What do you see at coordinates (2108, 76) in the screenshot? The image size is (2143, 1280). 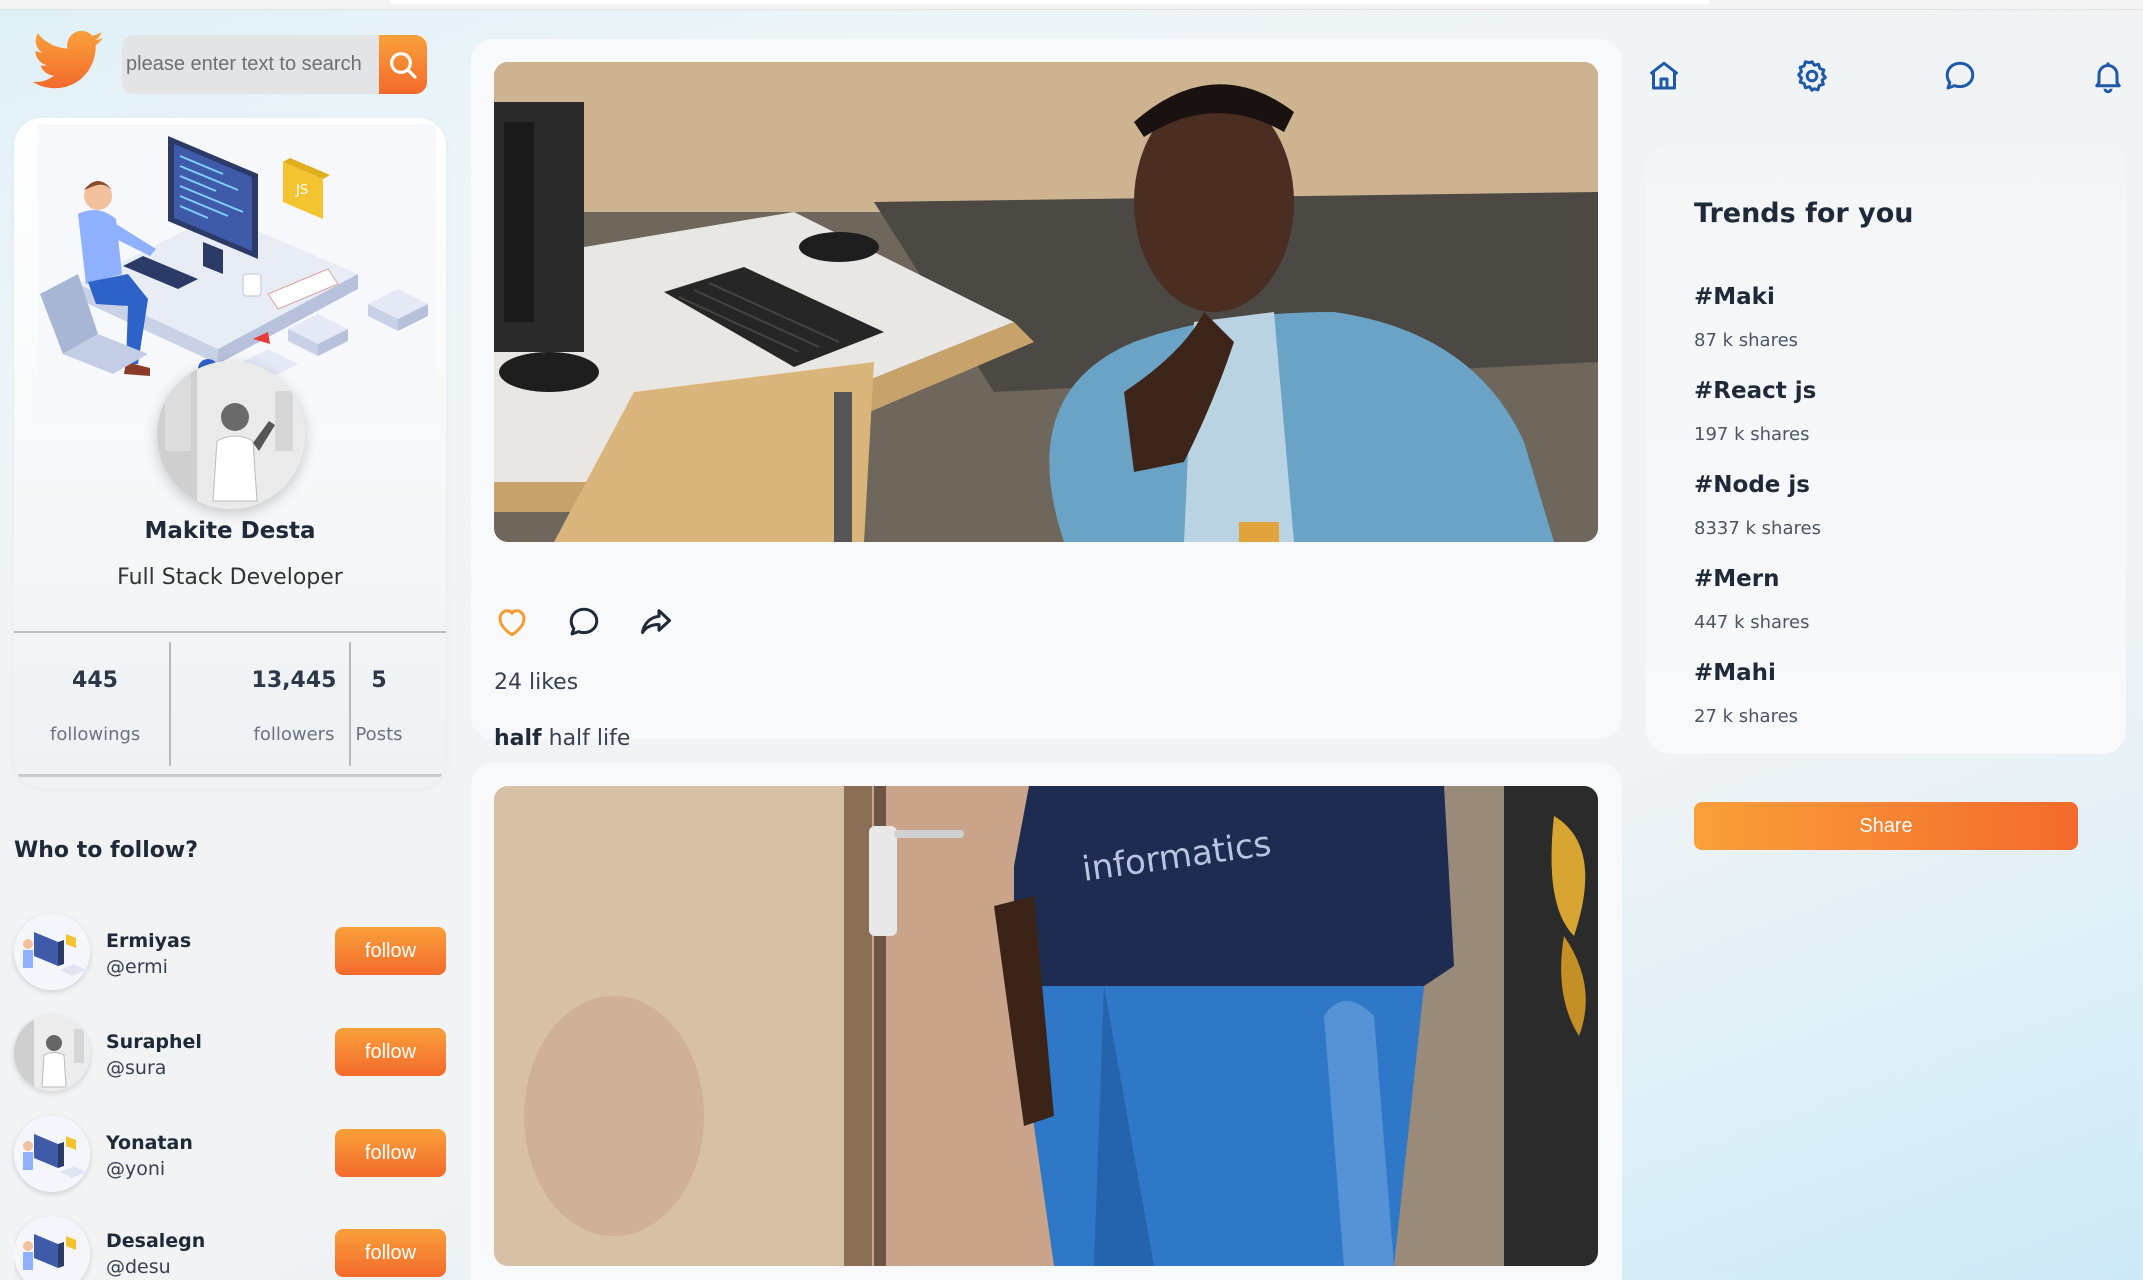 I see `bell-icon` at bounding box center [2108, 76].